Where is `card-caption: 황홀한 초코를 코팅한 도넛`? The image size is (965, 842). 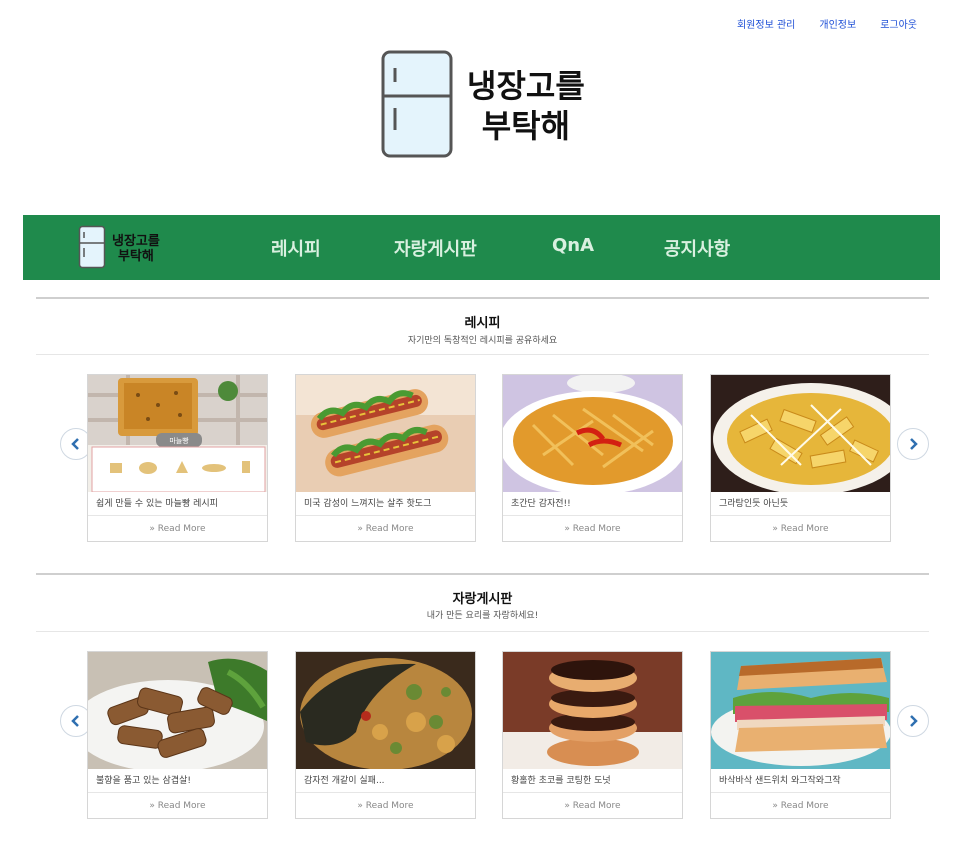 card-caption: 황홀한 초코를 코팅한 도넛 is located at coordinates (592, 781).